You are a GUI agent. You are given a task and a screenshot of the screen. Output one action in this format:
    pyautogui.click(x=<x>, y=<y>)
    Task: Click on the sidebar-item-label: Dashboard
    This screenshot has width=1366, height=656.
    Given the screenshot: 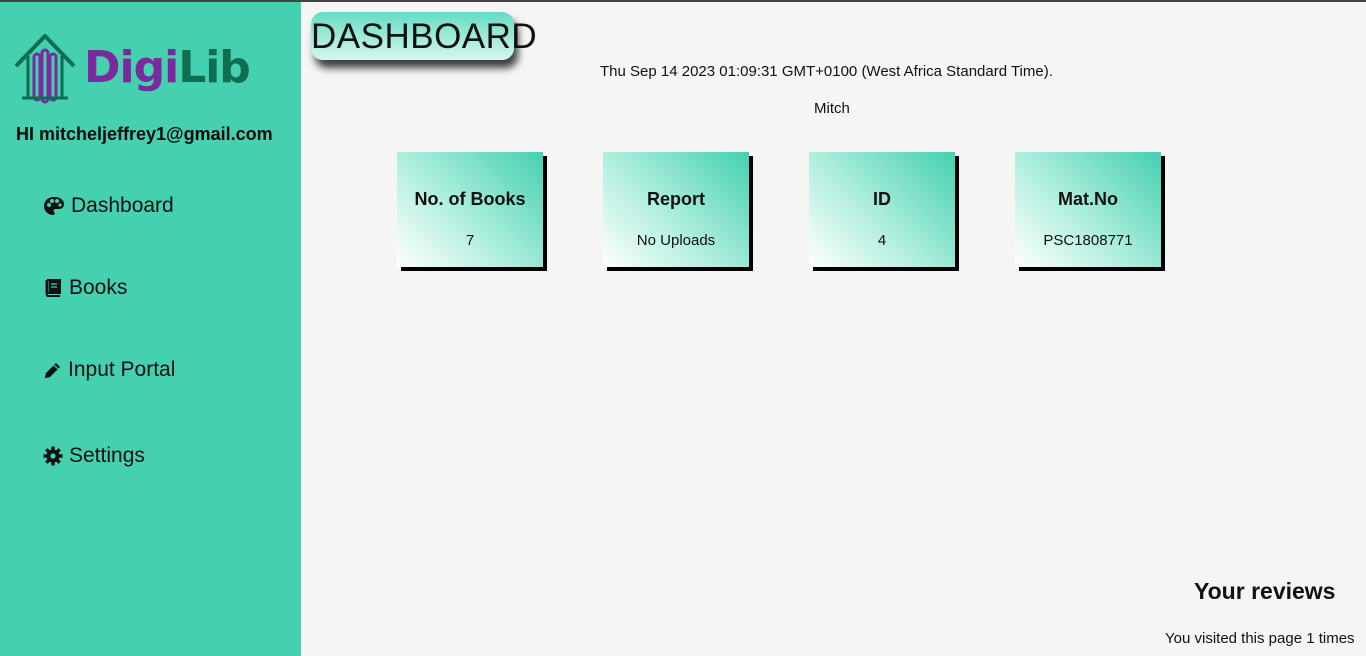 What is the action you would take?
    pyautogui.click(x=122, y=205)
    